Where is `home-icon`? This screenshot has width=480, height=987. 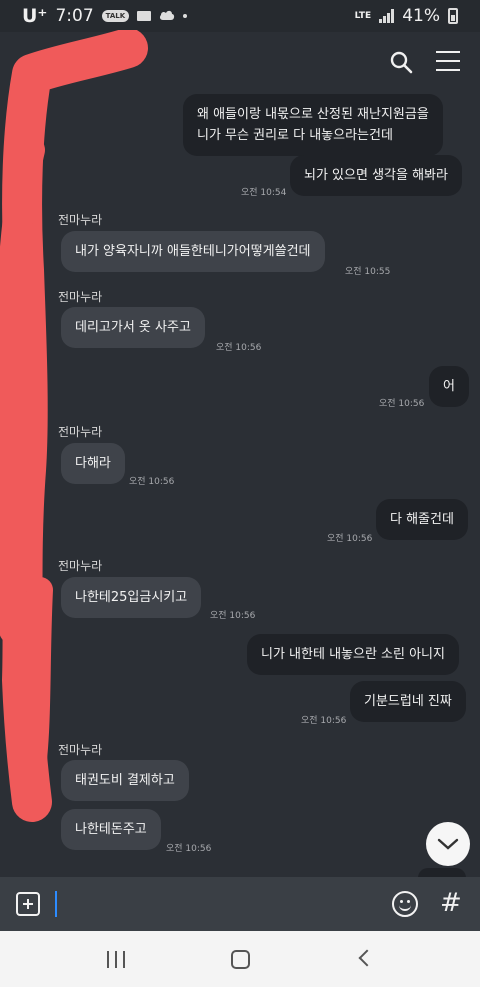 home-icon is located at coordinates (240, 959).